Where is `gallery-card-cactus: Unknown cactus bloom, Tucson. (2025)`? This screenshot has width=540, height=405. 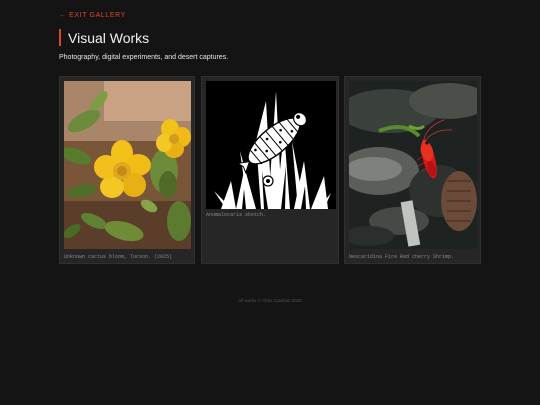 gallery-card-cactus: Unknown cactus bloom, Tucson. (2025) is located at coordinates (127, 170).